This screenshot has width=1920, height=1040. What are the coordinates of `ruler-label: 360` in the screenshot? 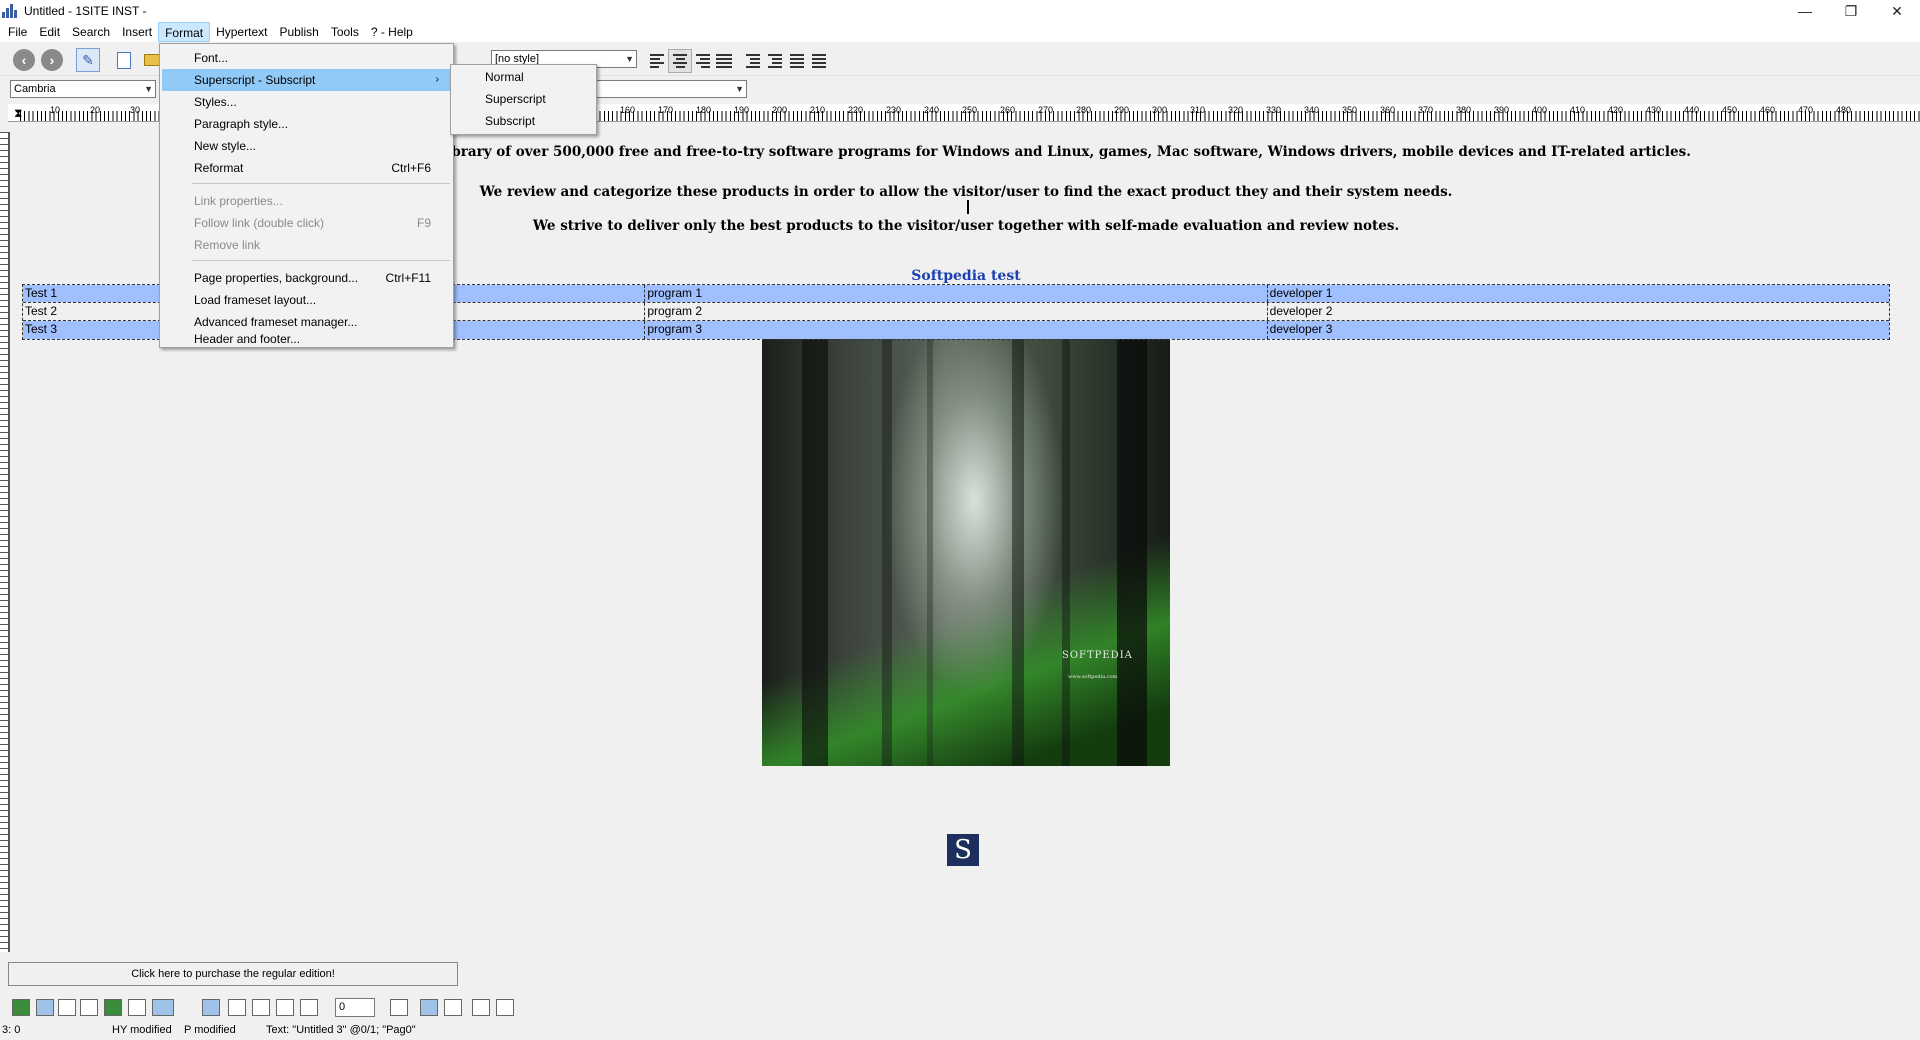 It's located at (1388, 110).